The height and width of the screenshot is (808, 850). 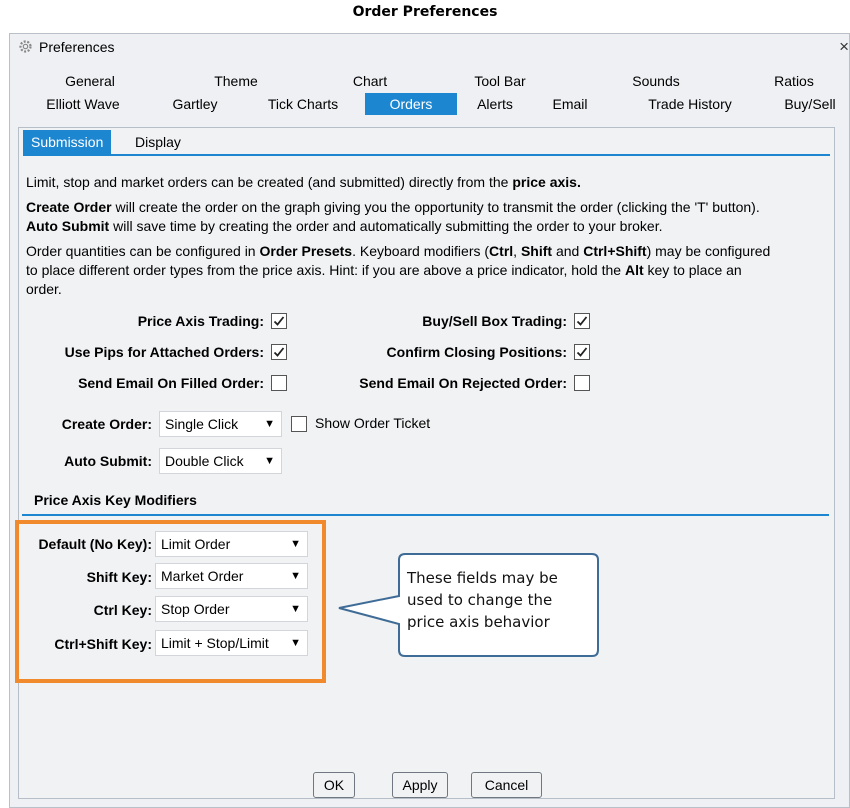 I want to click on confirm-closing-checkbox, so click(x=582, y=352).